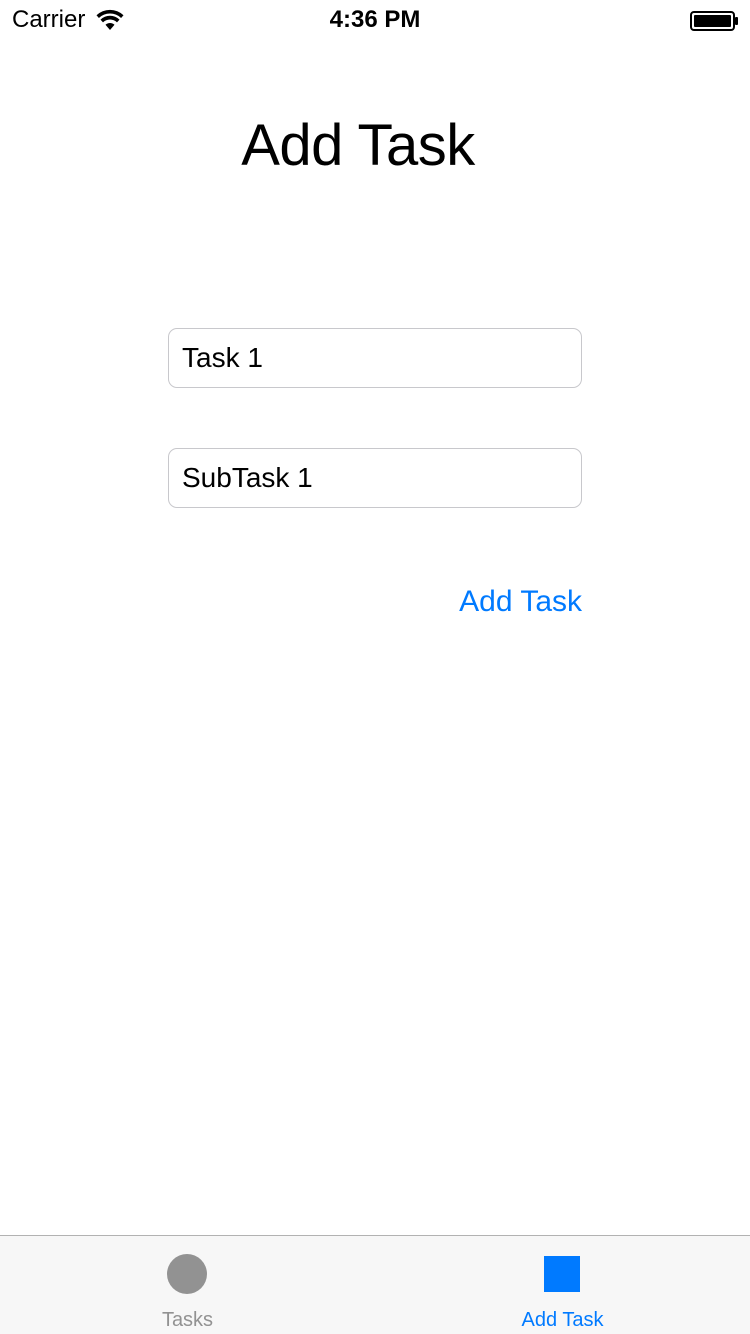  I want to click on tab-bar: Tasks Add Task, so click(375, 1284).